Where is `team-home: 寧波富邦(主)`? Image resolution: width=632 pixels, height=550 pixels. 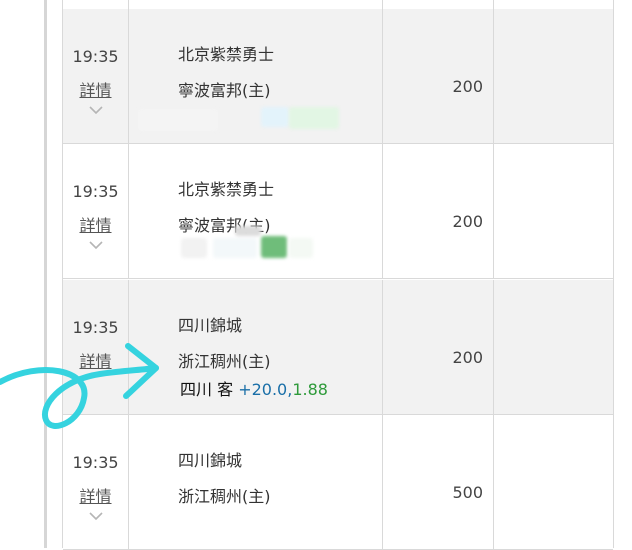
team-home: 寧波富邦(主) is located at coordinates (224, 90).